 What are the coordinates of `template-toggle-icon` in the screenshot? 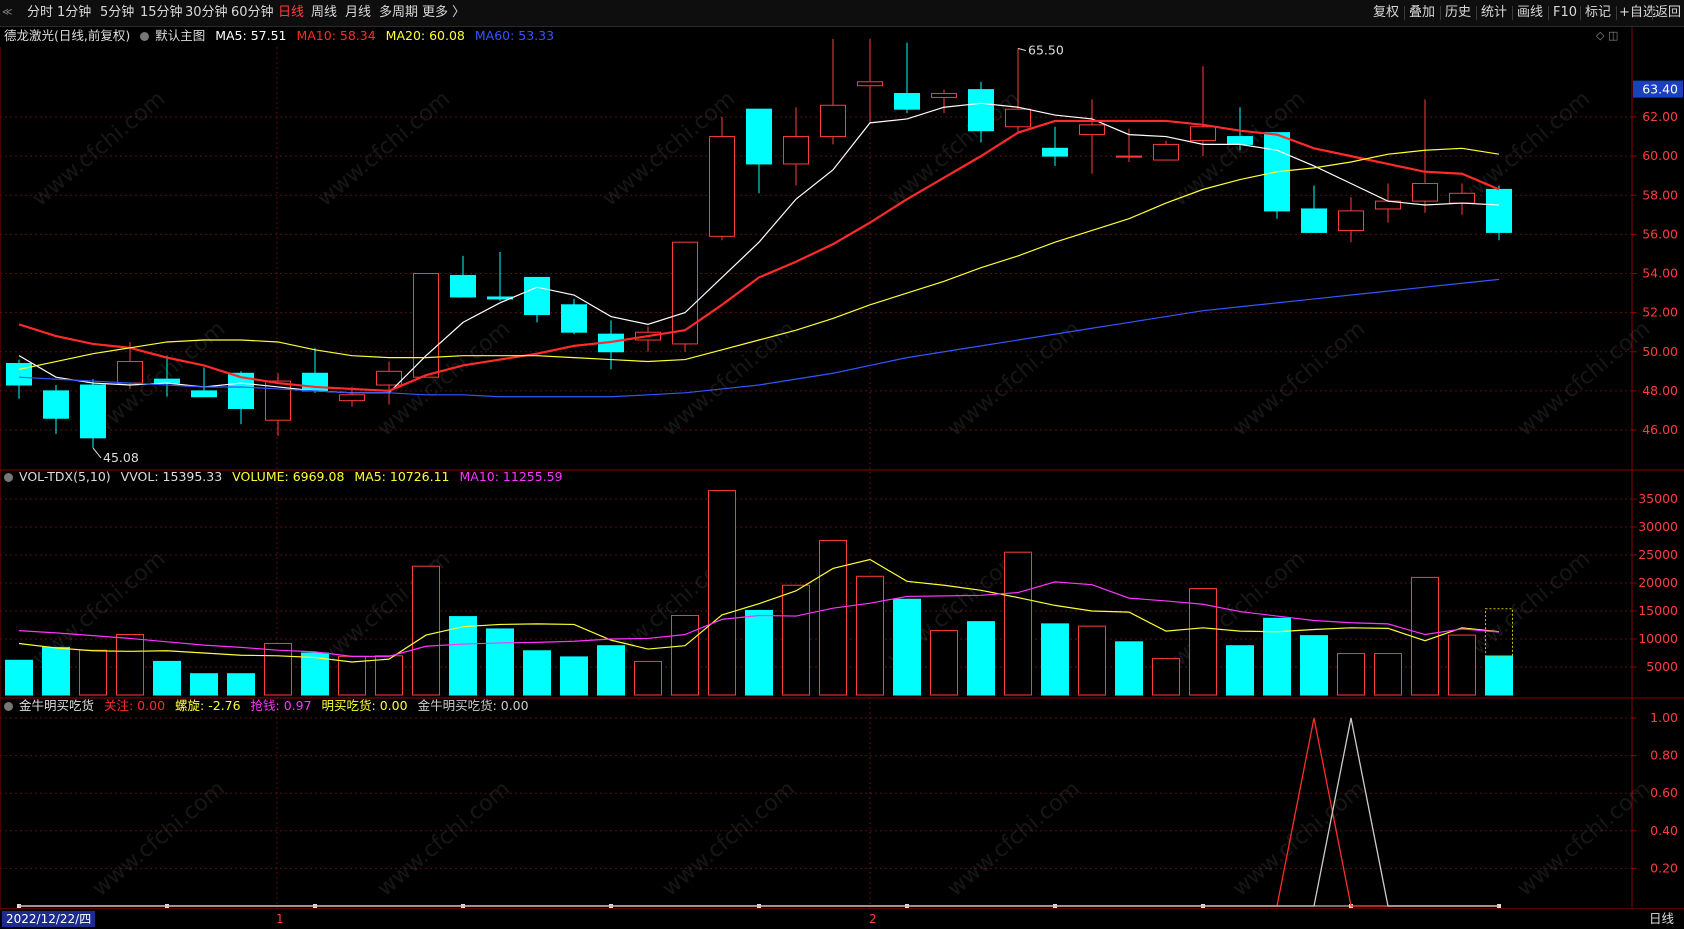 It's located at (145, 36).